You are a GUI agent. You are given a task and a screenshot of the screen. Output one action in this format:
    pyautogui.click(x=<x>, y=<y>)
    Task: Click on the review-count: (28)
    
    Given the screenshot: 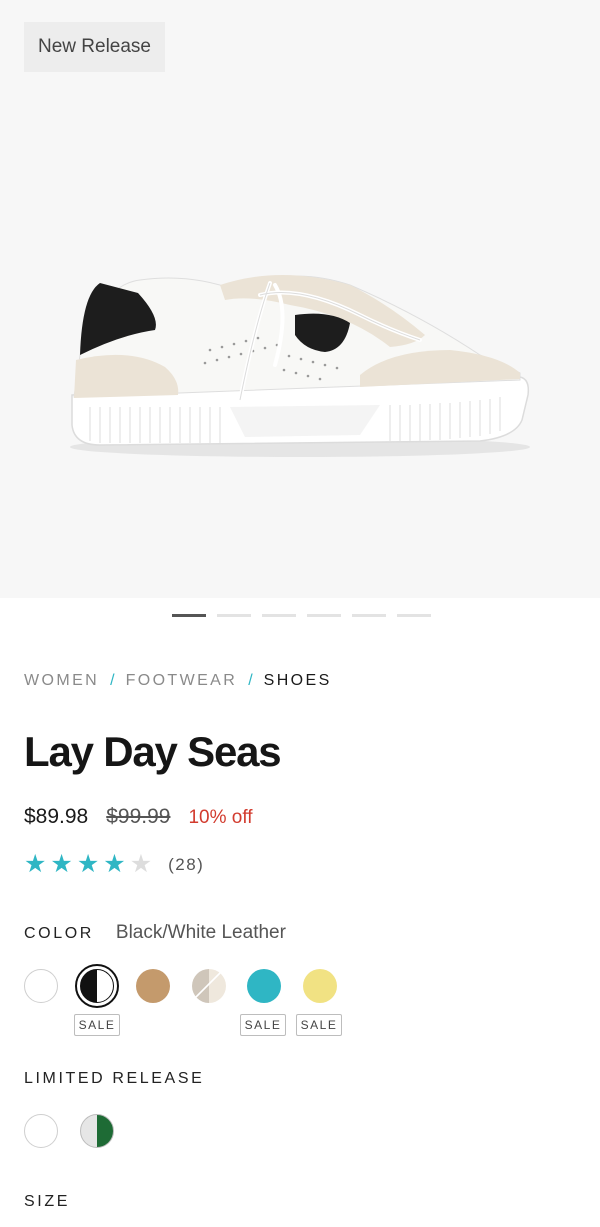 What is the action you would take?
    pyautogui.click(x=186, y=865)
    